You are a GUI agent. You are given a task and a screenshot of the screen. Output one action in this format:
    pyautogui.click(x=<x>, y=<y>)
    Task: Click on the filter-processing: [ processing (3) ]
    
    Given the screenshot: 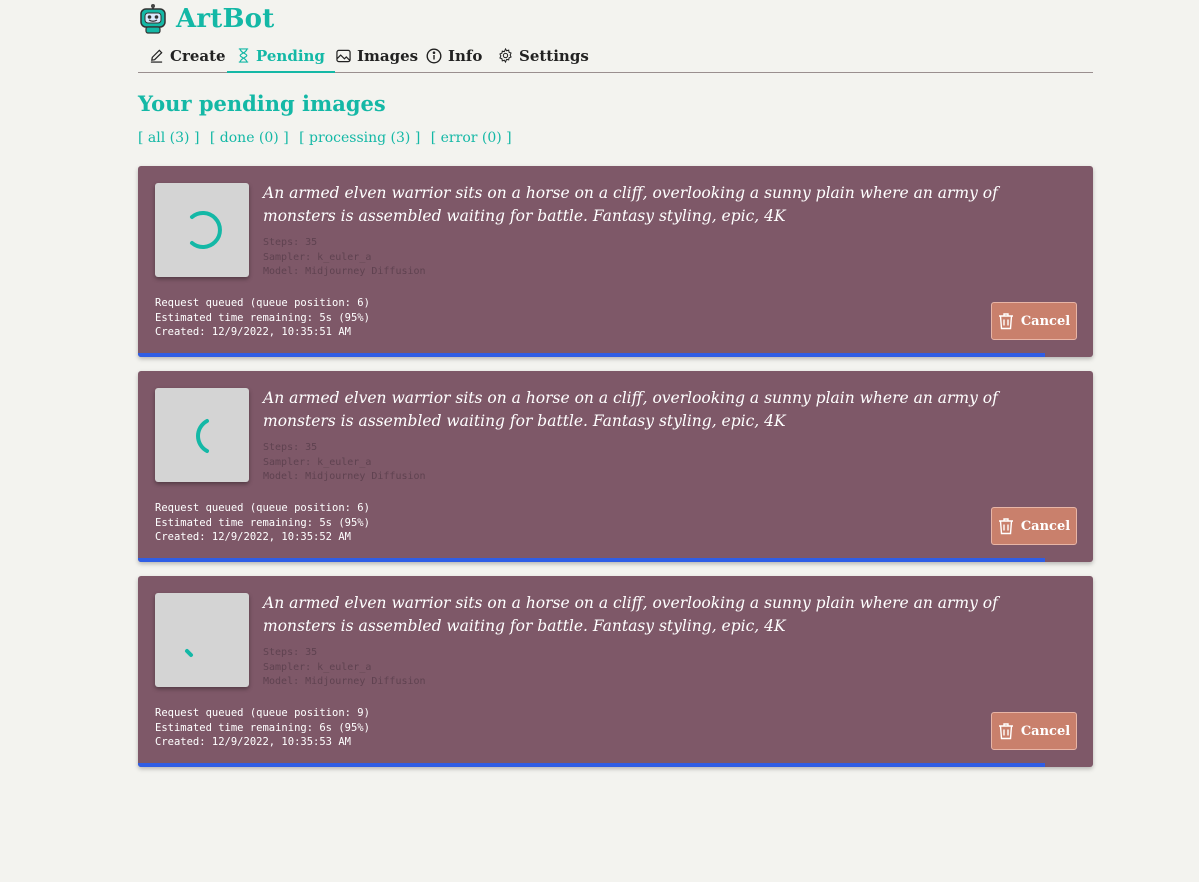 What is the action you would take?
    pyautogui.click(x=359, y=138)
    